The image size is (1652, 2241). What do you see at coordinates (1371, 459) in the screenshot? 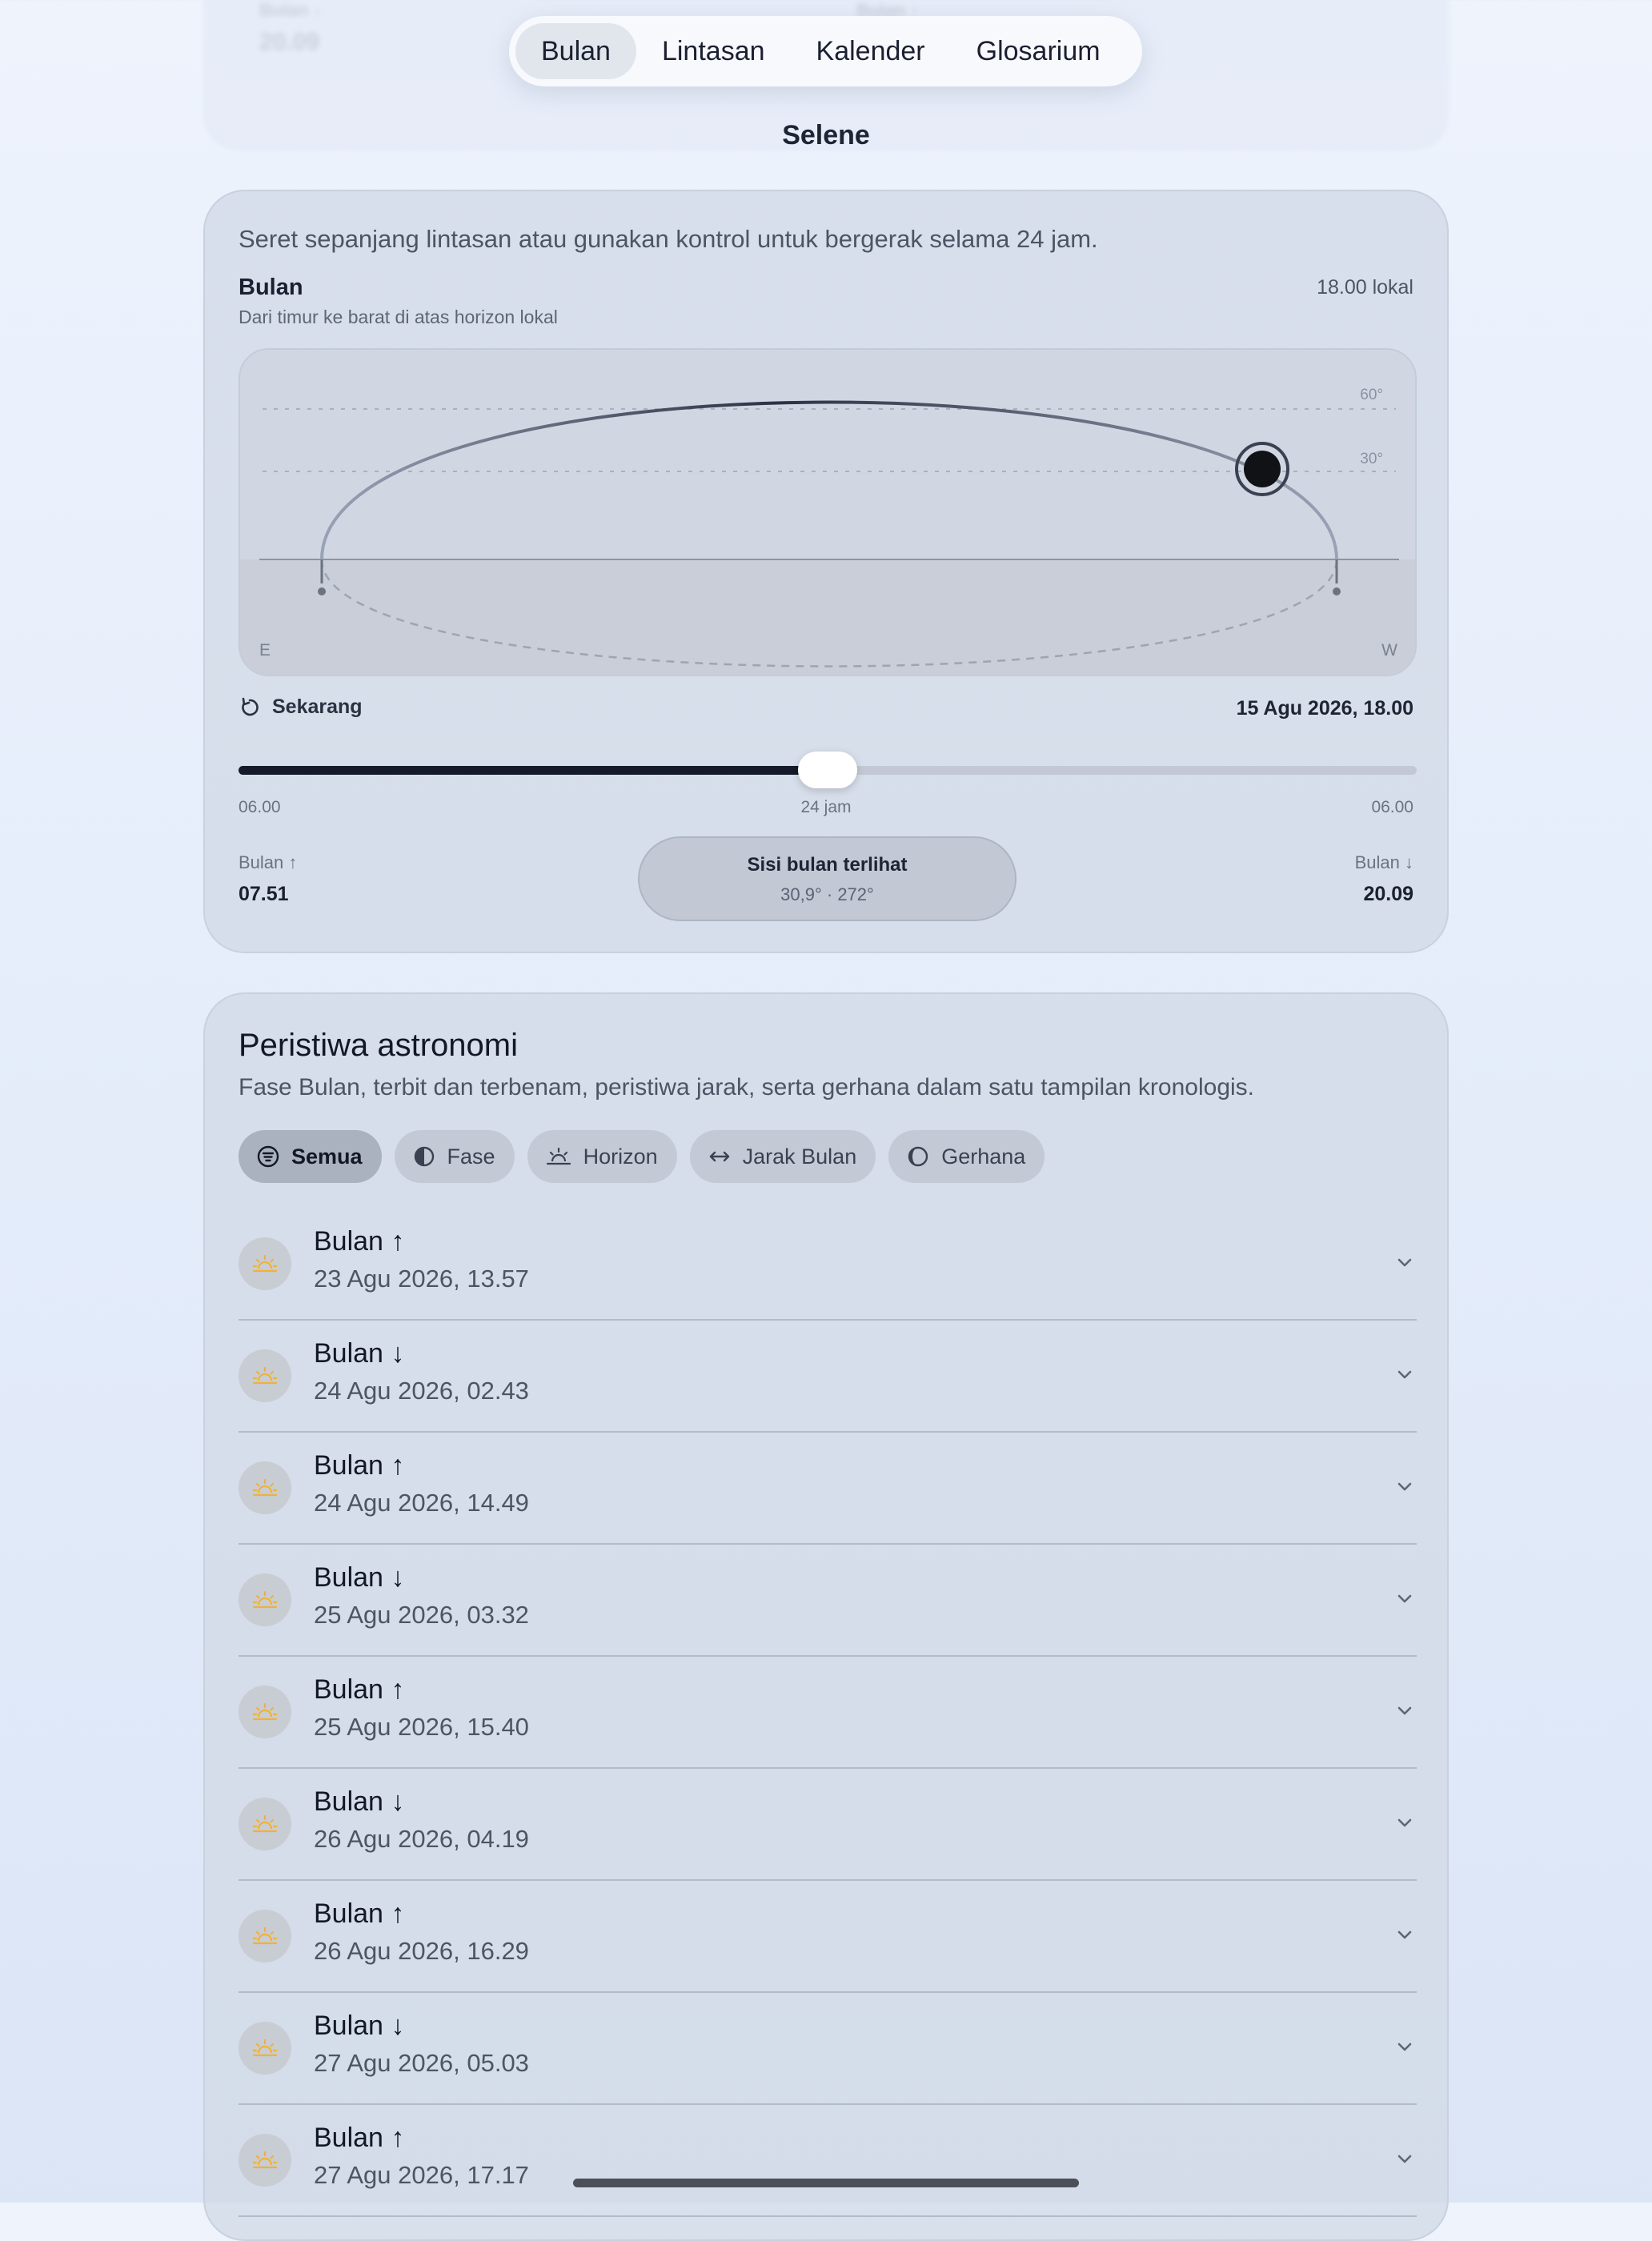
I see `altitude-label-30: 30°` at bounding box center [1371, 459].